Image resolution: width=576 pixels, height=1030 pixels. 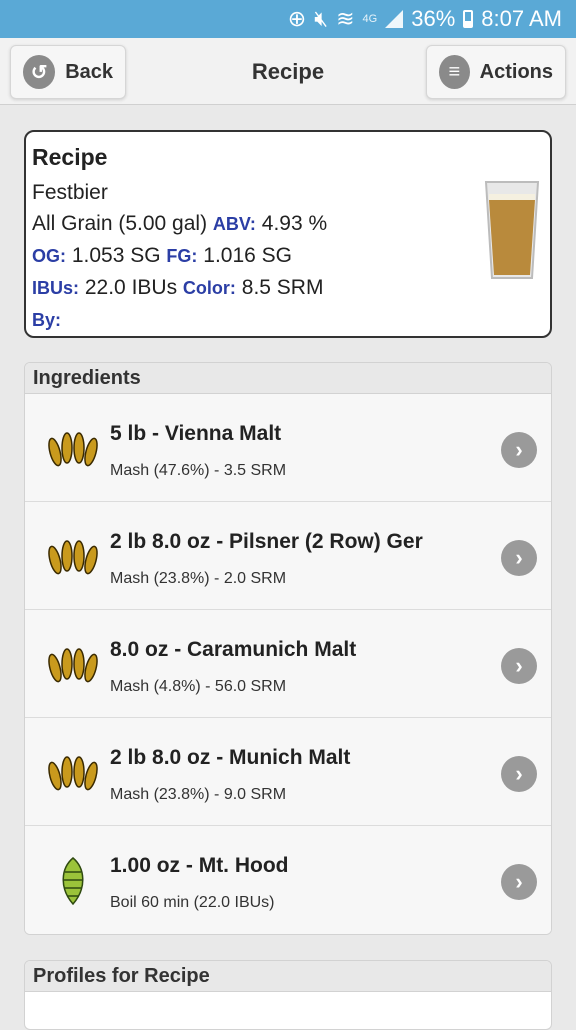 What do you see at coordinates (288, 320) in the screenshot?
I see `author-line: By:` at bounding box center [288, 320].